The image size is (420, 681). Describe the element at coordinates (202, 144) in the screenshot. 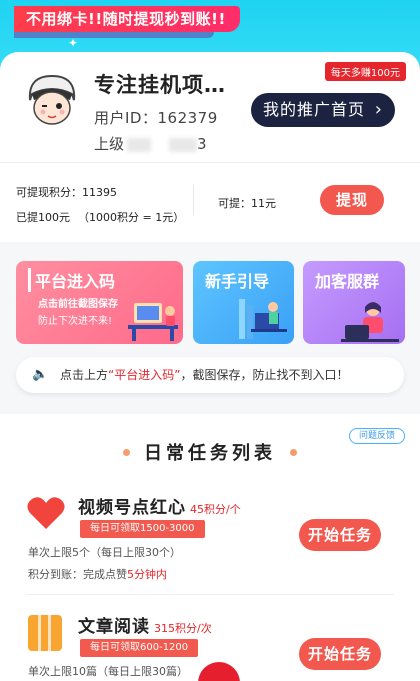

I see `superior-tail: 3` at that location.